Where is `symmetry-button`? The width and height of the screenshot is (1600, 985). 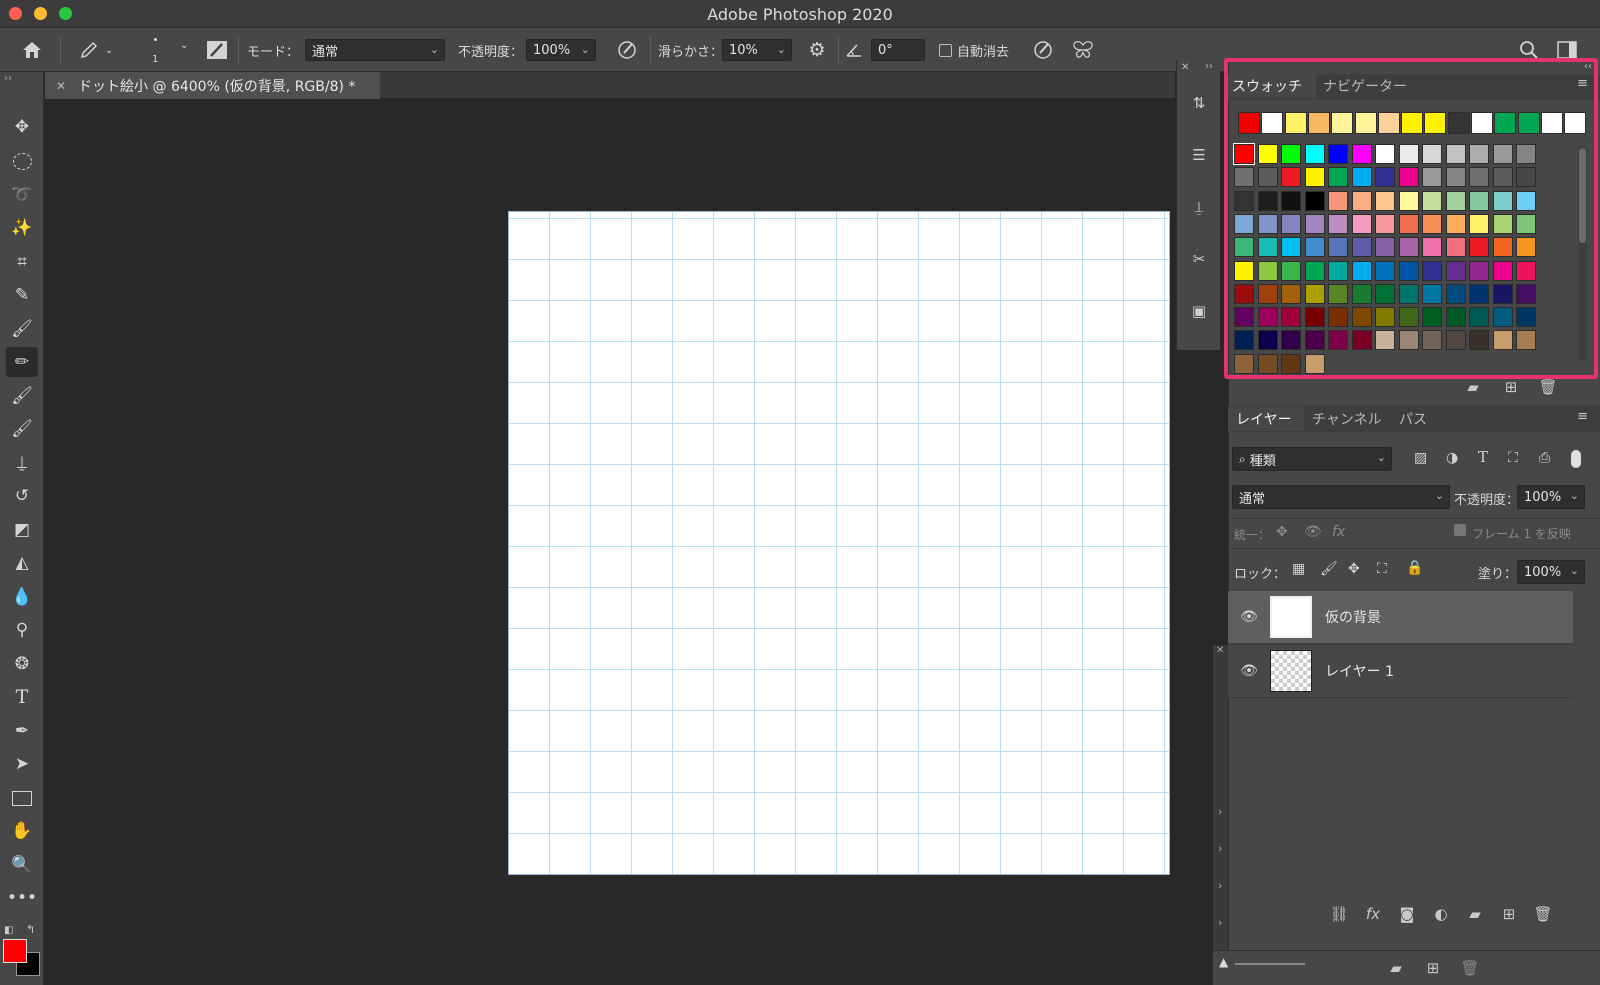 symmetry-button is located at coordinates (1083, 50).